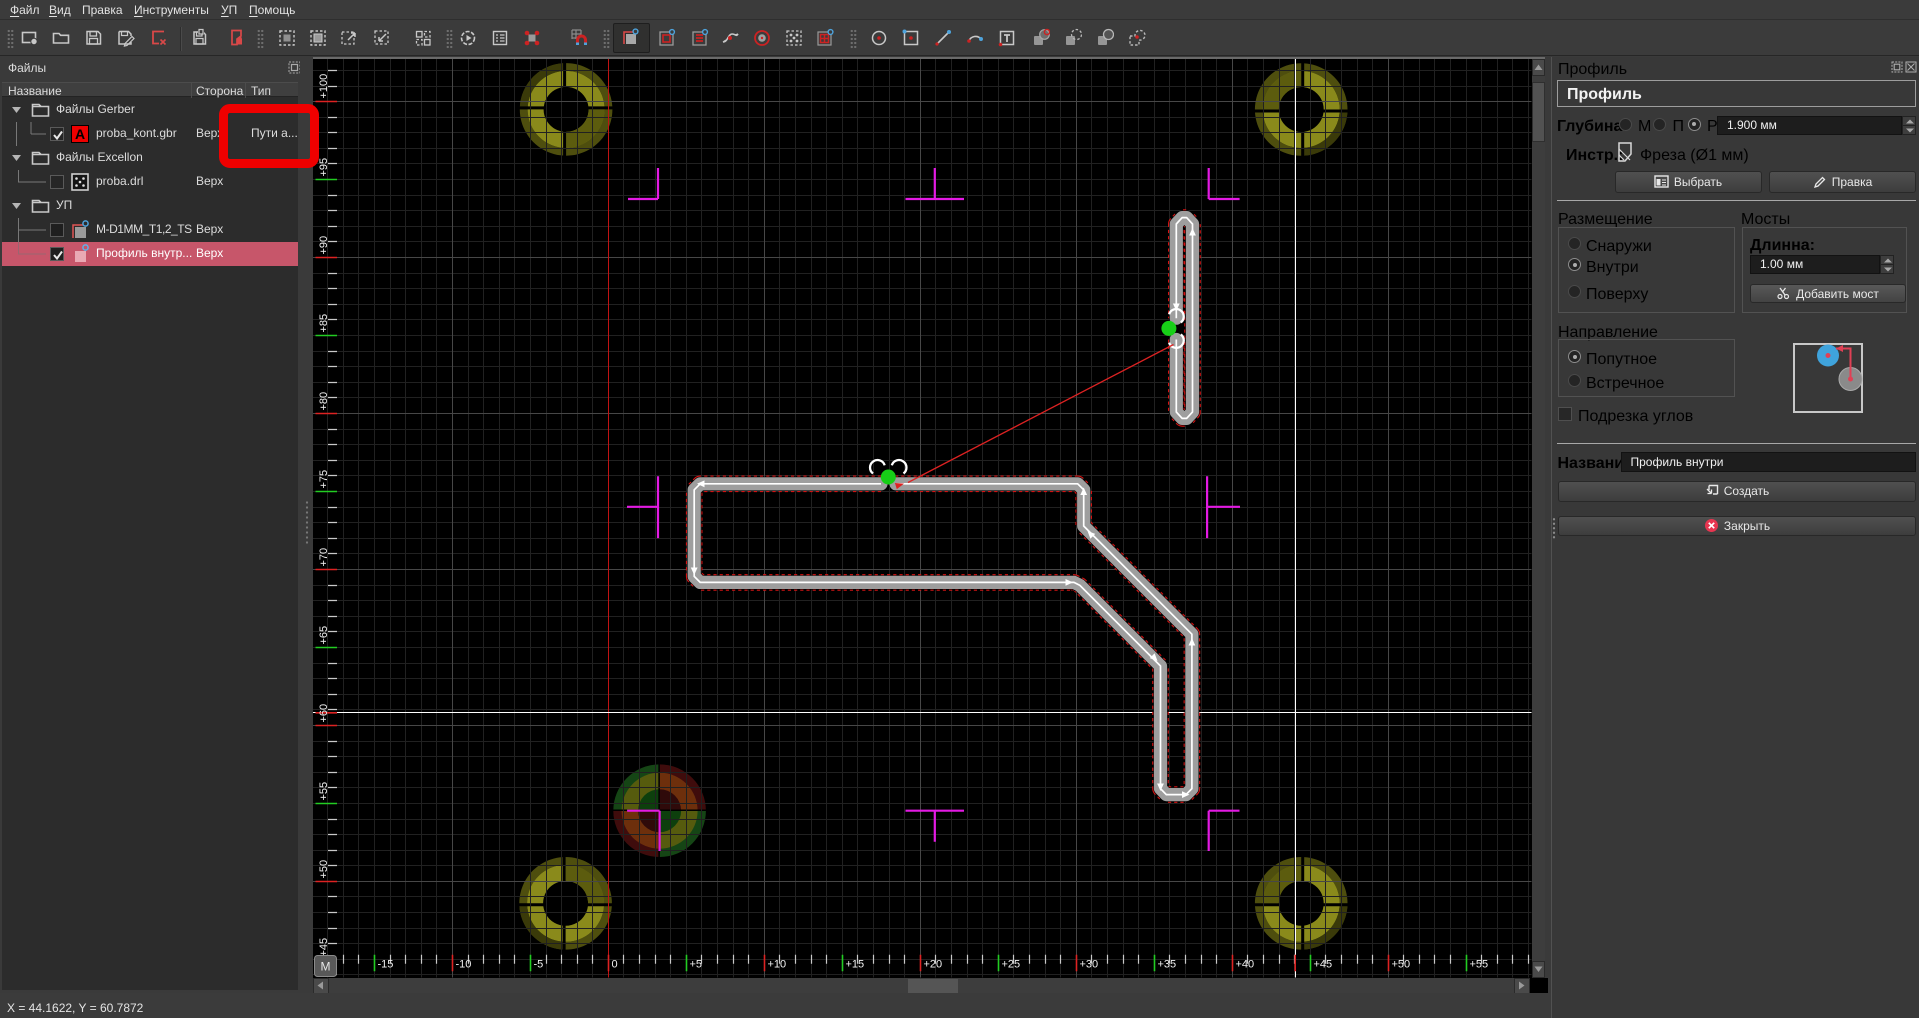 Image resolution: width=1919 pixels, height=1018 pixels. Describe the element at coordinates (1167, 965) in the screenshot. I see `svg-text: +35` at that location.